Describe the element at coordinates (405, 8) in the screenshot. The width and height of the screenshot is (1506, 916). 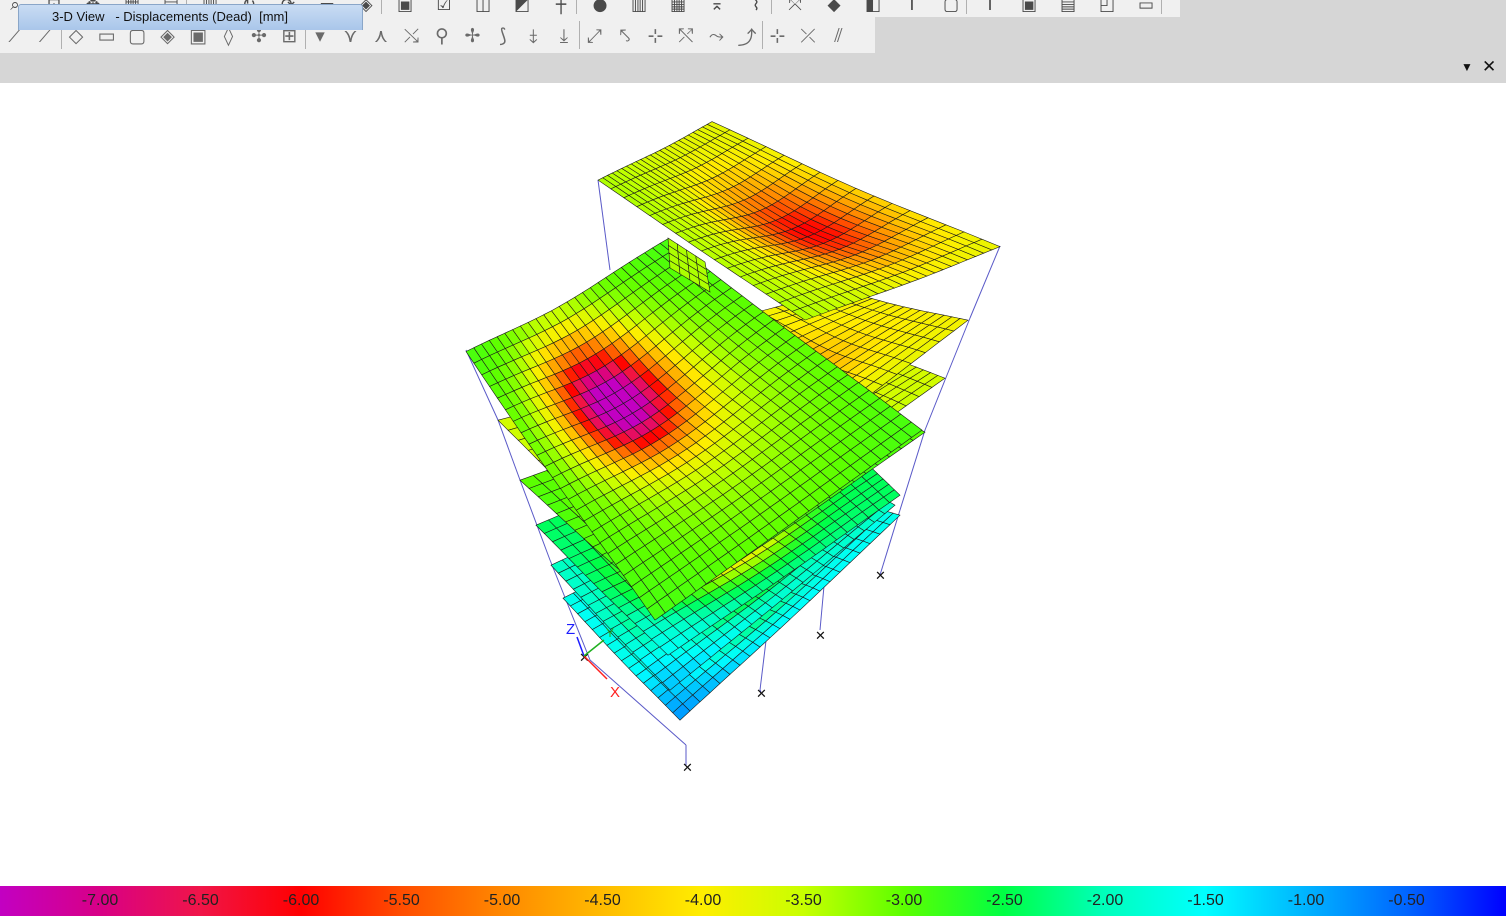
I see `select-icon: ▣` at that location.